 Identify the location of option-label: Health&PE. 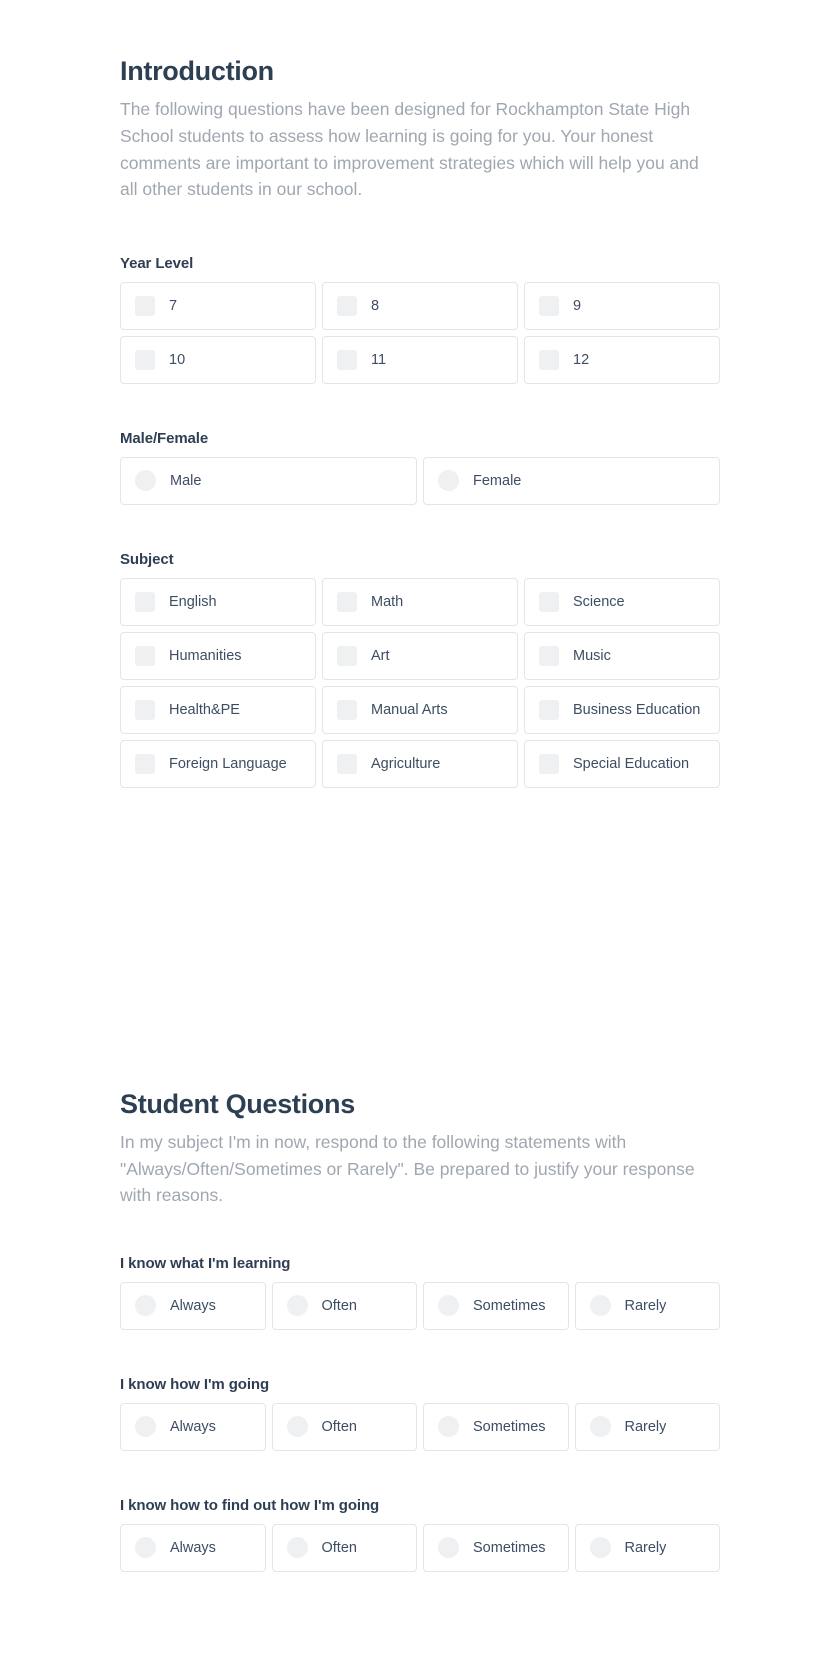
(204, 709).